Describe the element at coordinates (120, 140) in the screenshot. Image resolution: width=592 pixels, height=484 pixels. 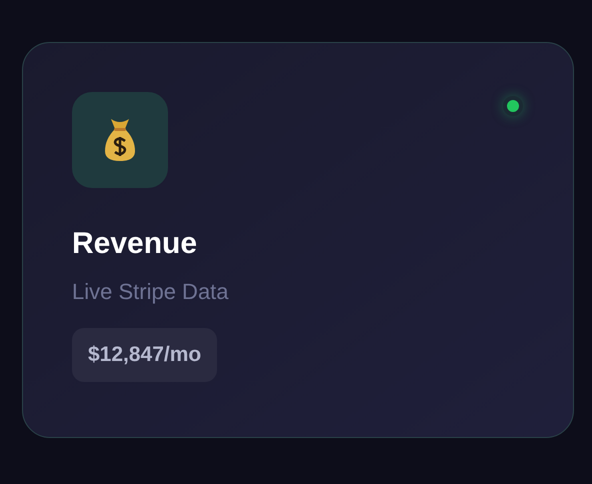
I see `money-bag-icon` at that location.